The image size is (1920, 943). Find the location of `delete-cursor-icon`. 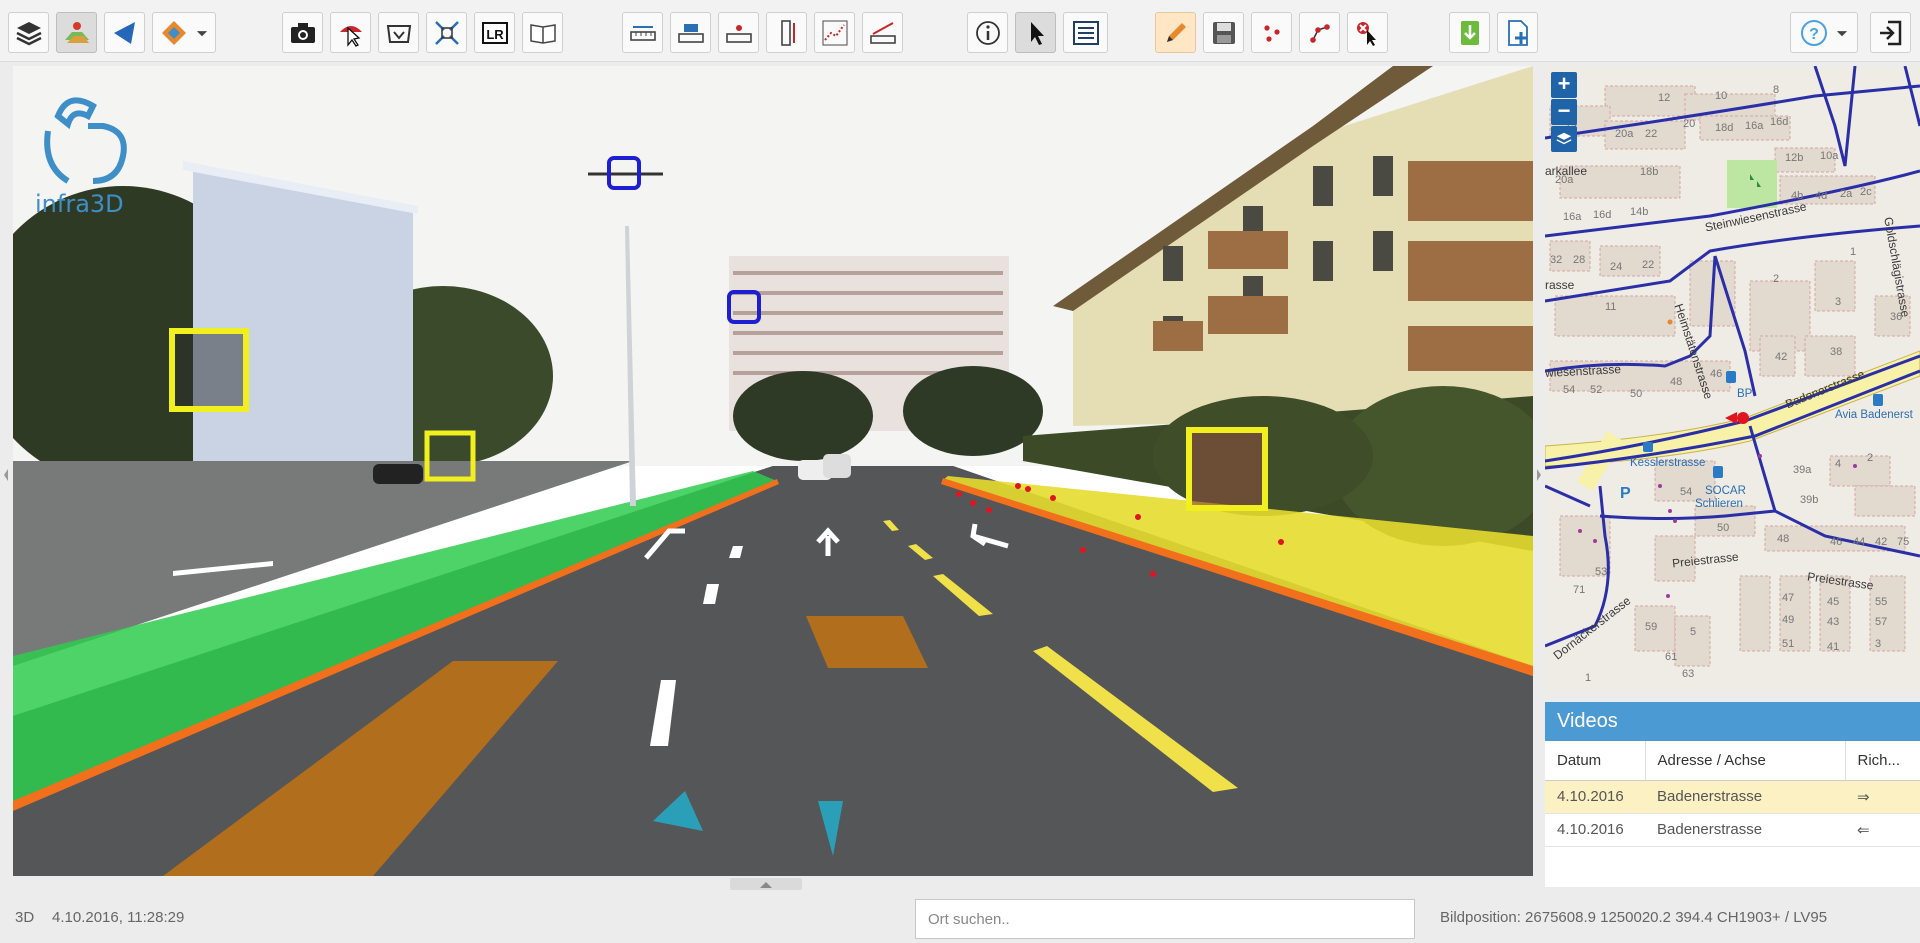

delete-cursor-icon is located at coordinates (1366, 33).